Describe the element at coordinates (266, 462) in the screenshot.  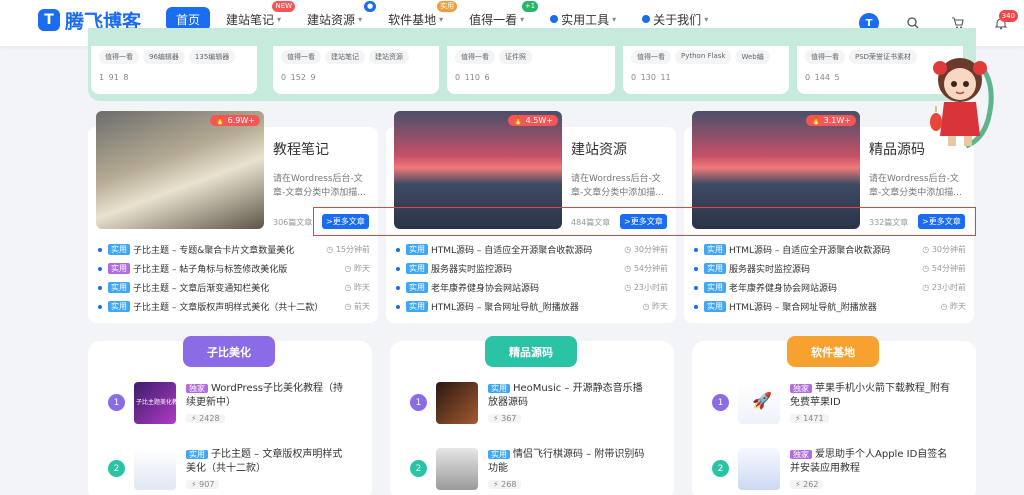
I see `item-title: 实用 子比主题 – 文章版权声明样式美化（共十二款）` at that location.